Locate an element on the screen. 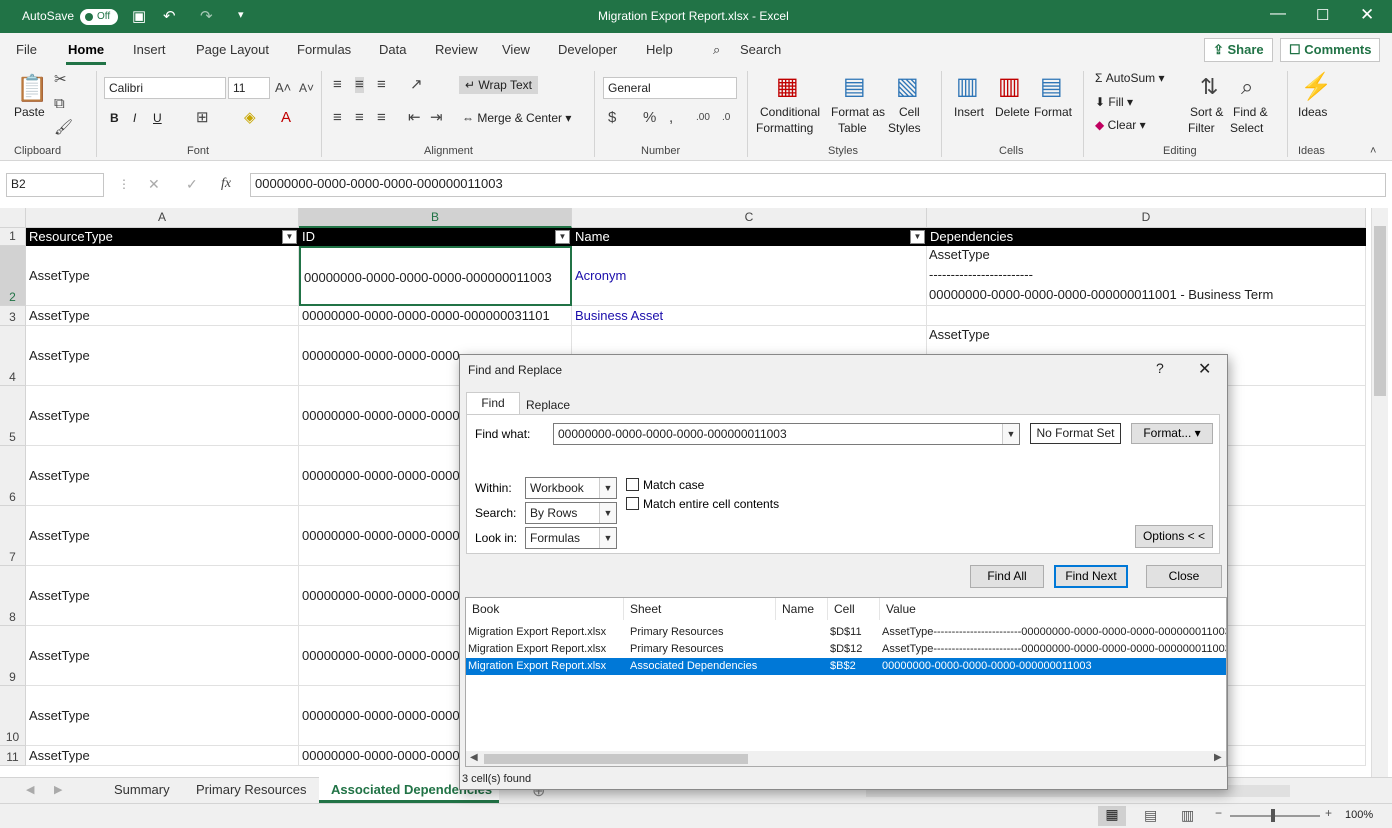 This screenshot has width=1392, height=828. row-header: 5 is located at coordinates (13, 416).